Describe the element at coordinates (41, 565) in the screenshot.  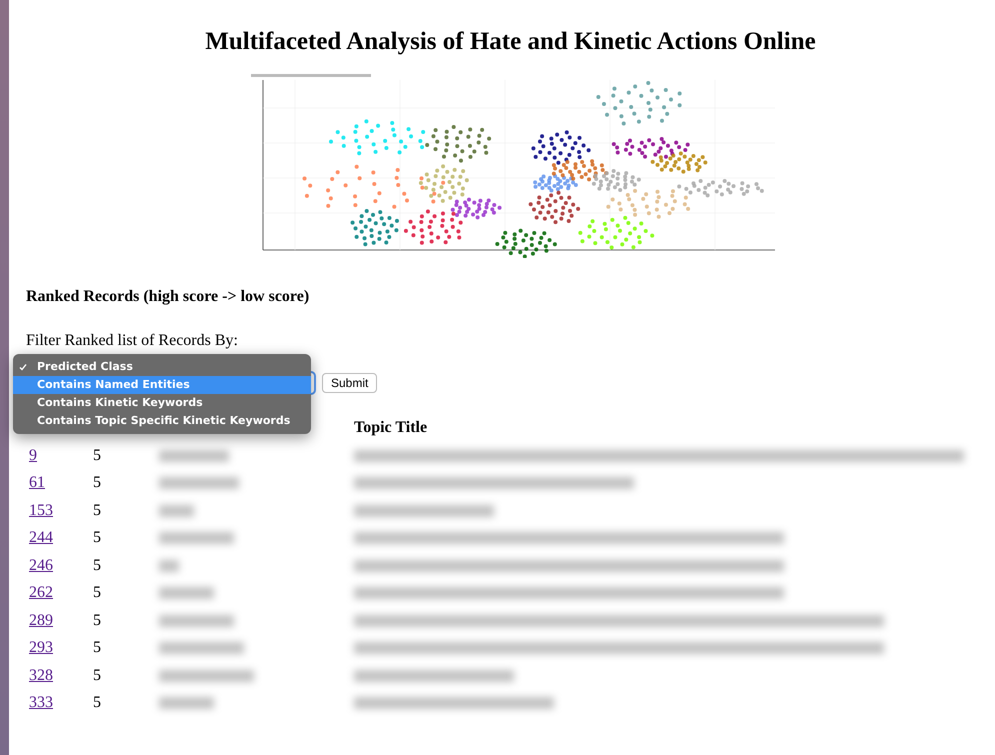
I see `record-link: 246` at that location.